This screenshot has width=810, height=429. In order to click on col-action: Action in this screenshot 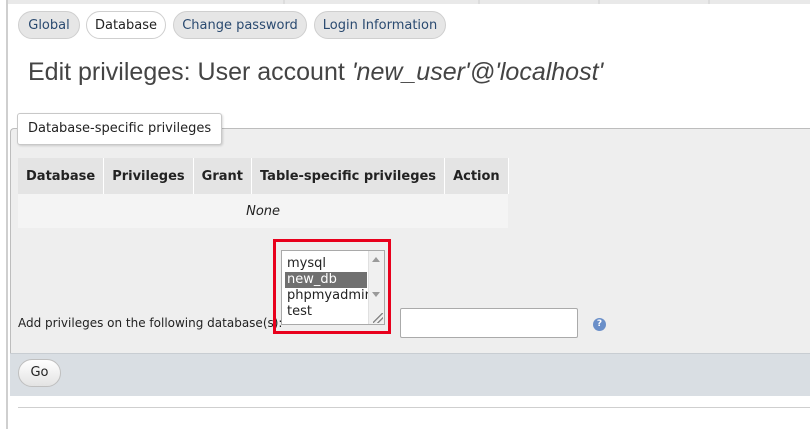, I will do `click(476, 176)`.